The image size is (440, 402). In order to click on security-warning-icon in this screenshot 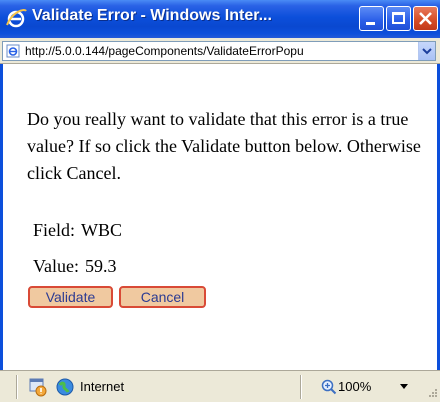, I will do `click(38, 387)`.